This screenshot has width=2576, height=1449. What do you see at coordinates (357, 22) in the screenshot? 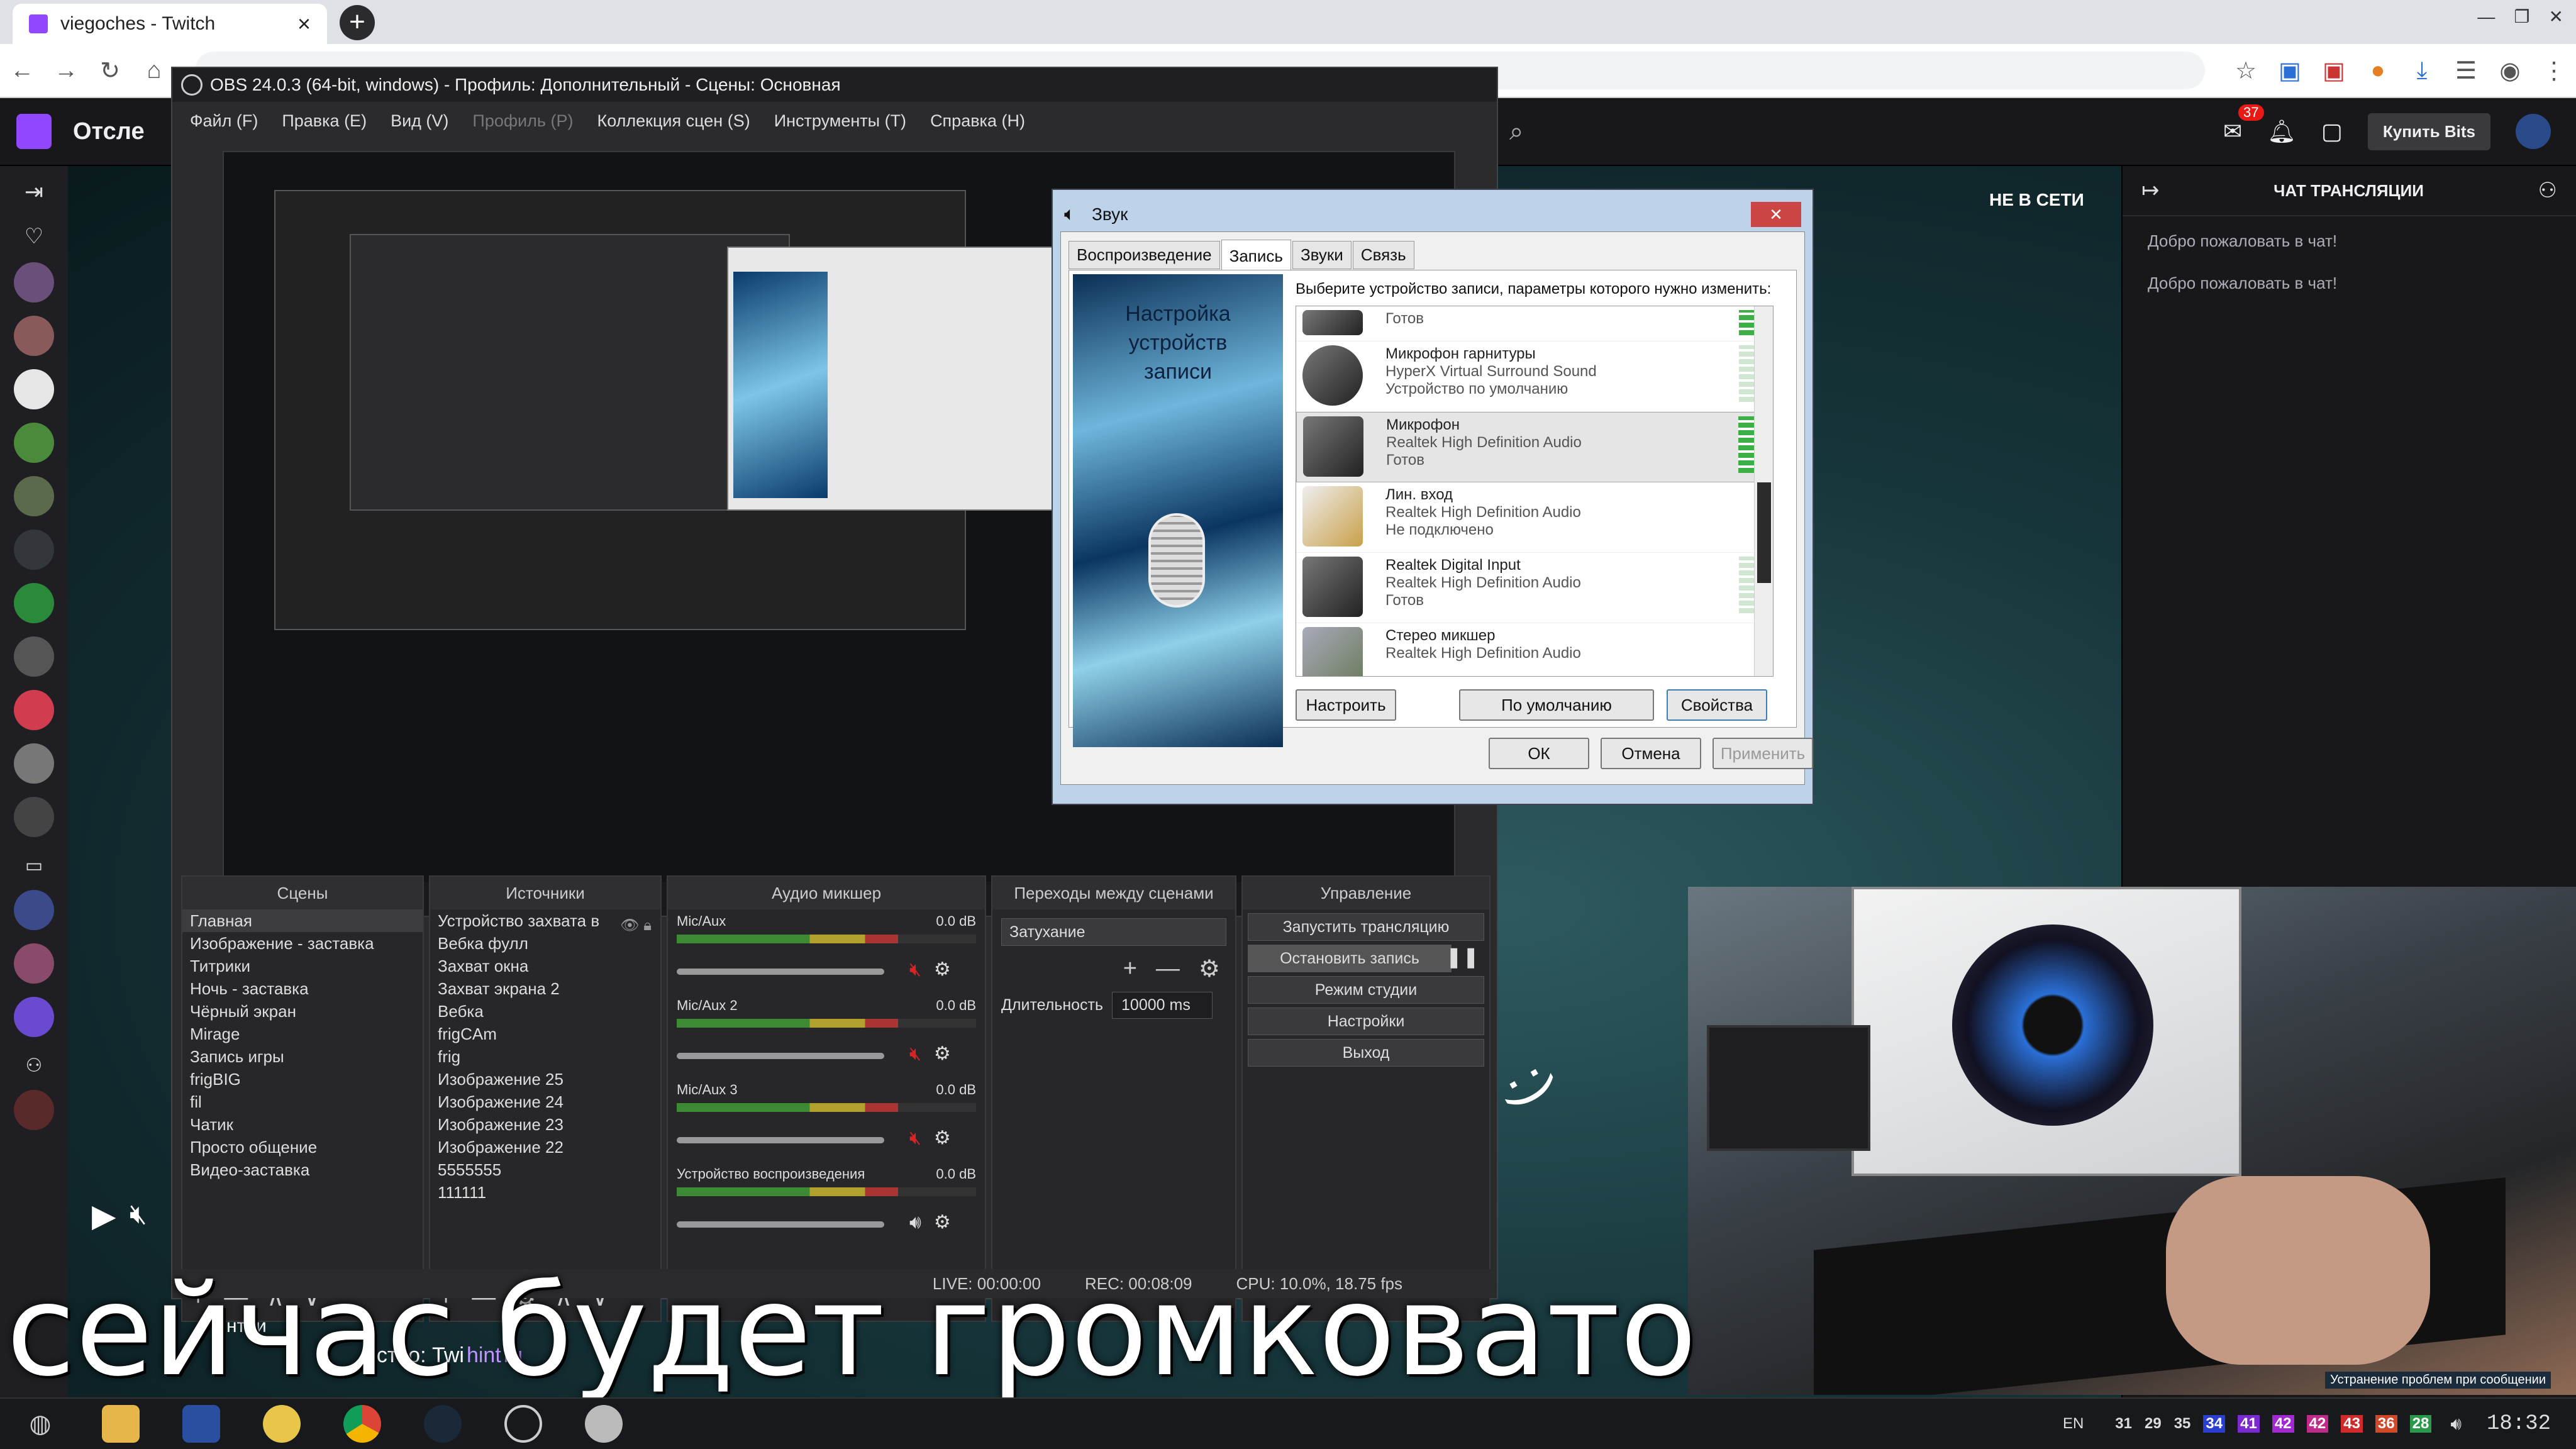
I see `new-tab-button: +` at bounding box center [357, 22].